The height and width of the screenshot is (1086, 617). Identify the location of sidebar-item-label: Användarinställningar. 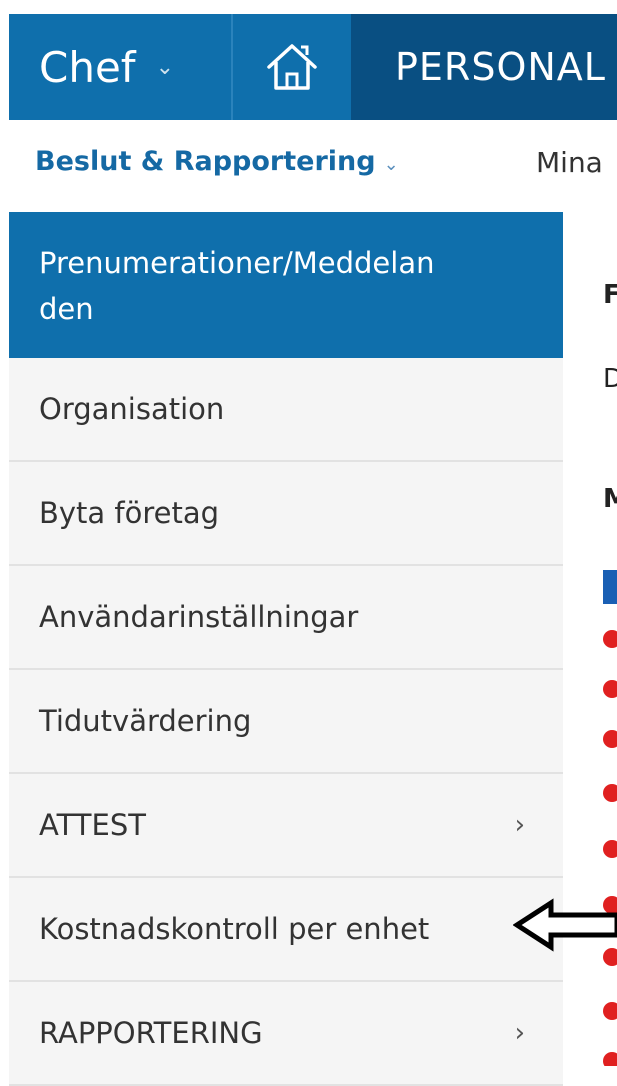
(199, 617).